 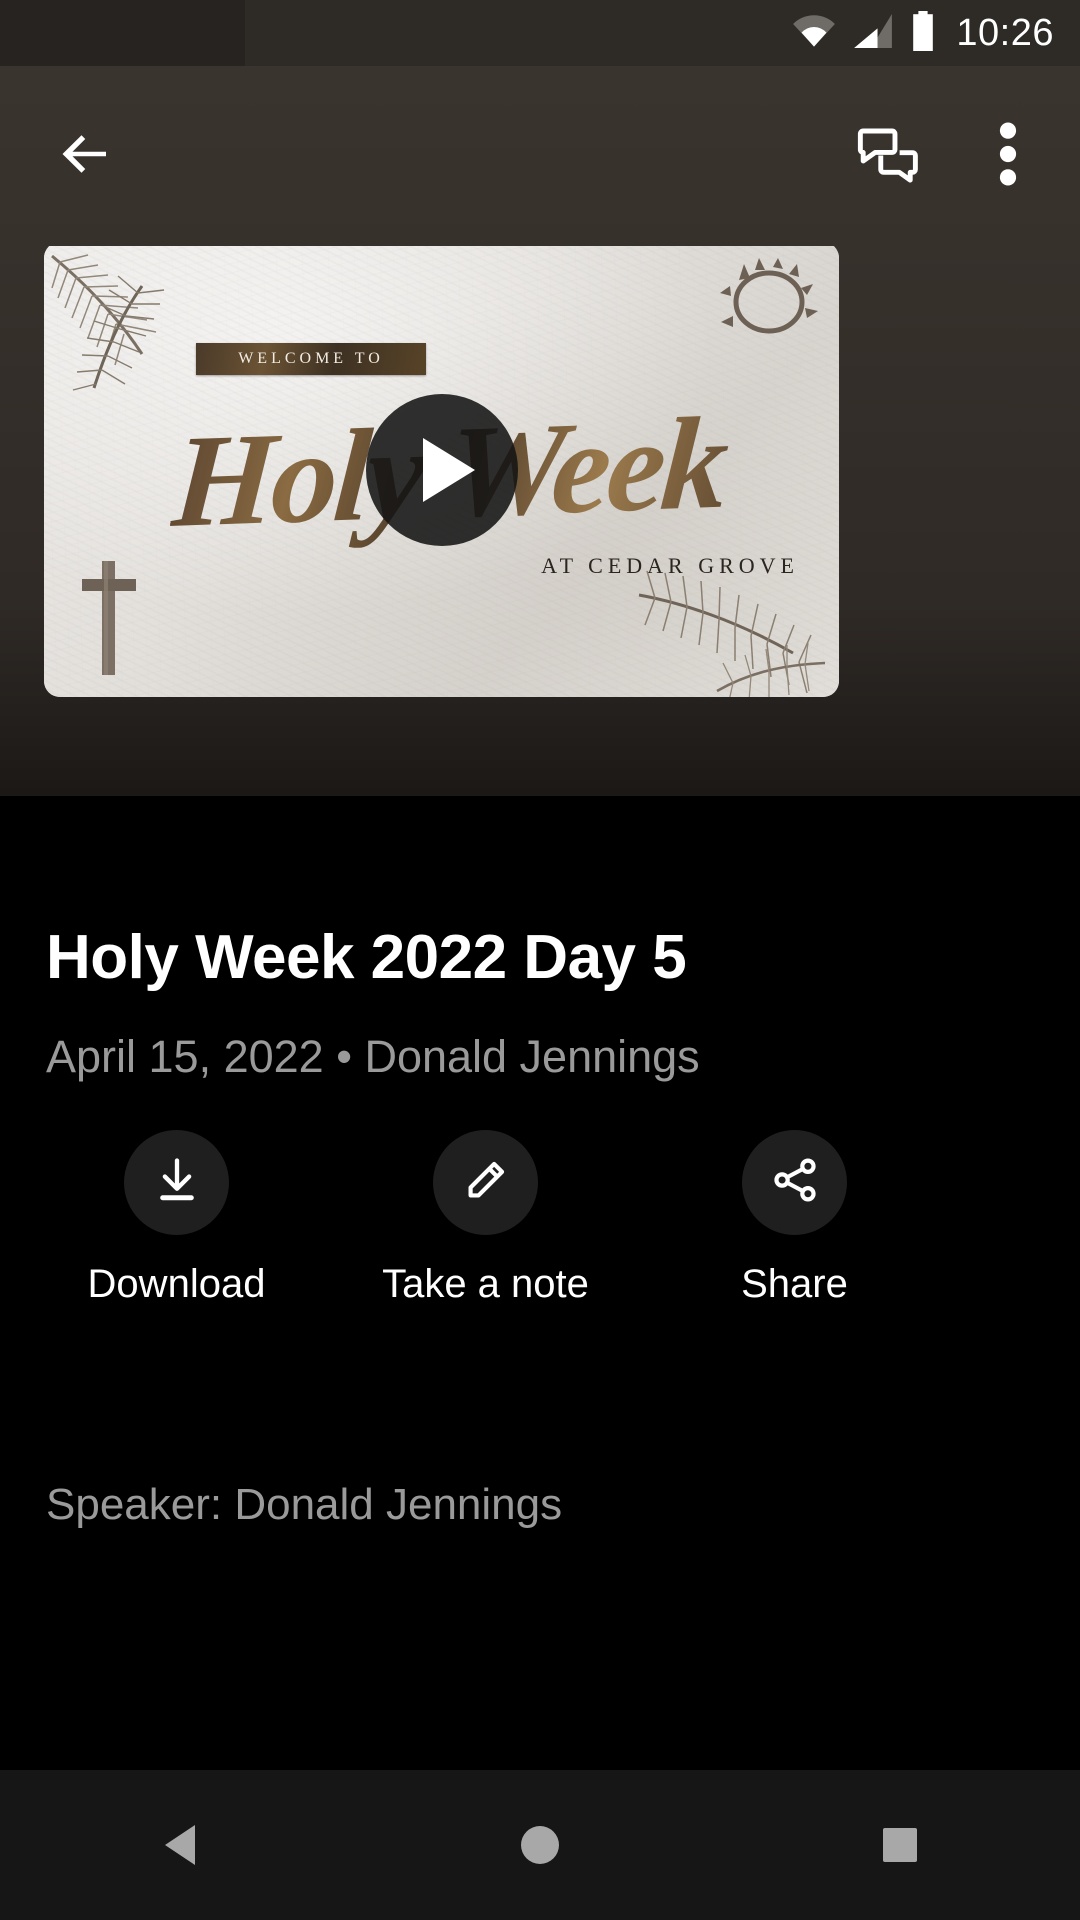 What do you see at coordinates (670, 565) in the screenshot?
I see `thumbnail-footer-text: AT CEDAR GROVE` at bounding box center [670, 565].